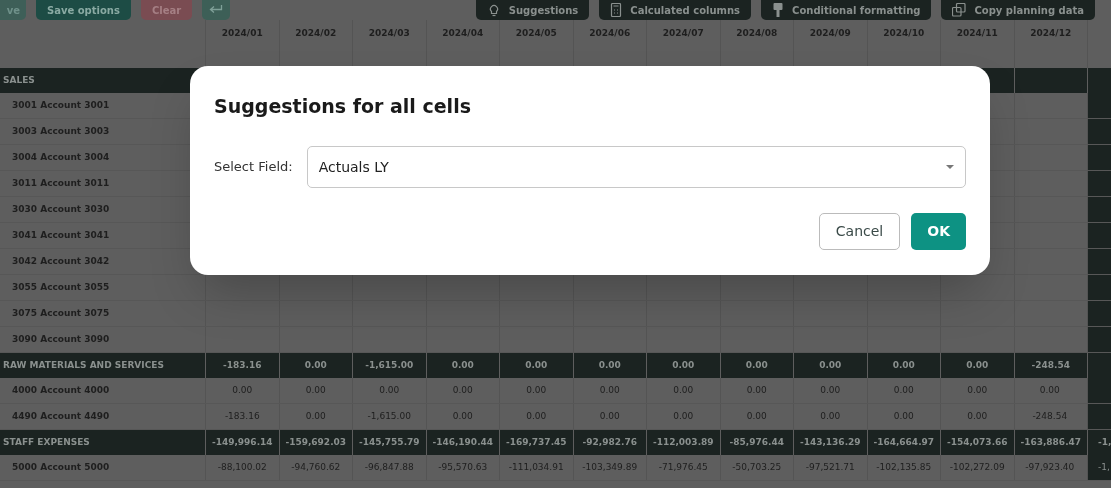 The width and height of the screenshot is (1111, 488). Describe the element at coordinates (636, 167) in the screenshot. I see `select-field: Actuals LY` at that location.